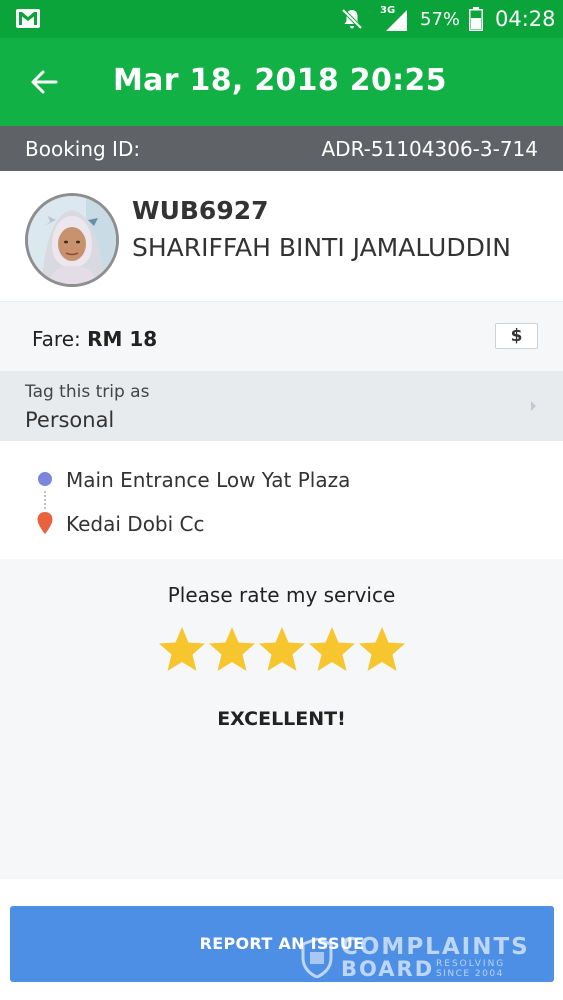 The height and width of the screenshot is (1000, 563). I want to click on tag-trip-caption: Tag this trip as, so click(87, 392).